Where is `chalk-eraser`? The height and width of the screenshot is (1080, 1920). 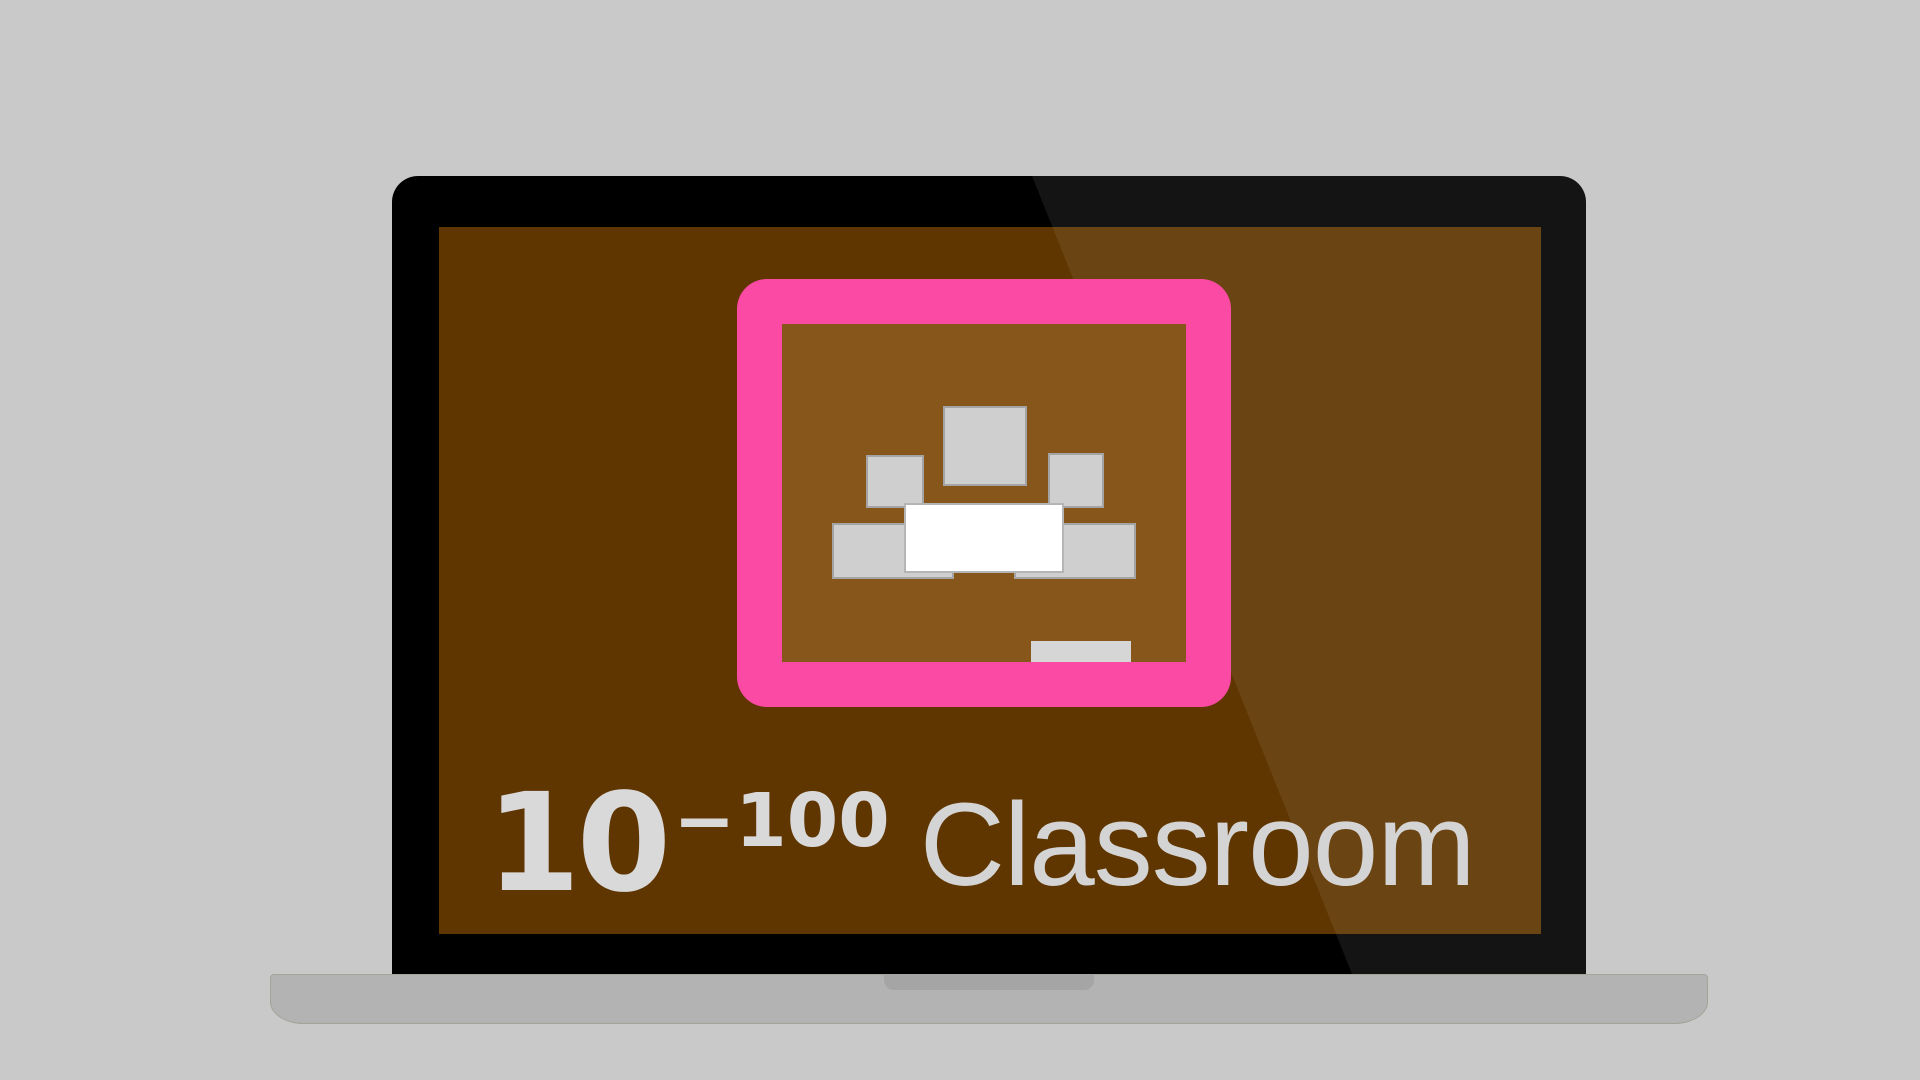 chalk-eraser is located at coordinates (1081, 651).